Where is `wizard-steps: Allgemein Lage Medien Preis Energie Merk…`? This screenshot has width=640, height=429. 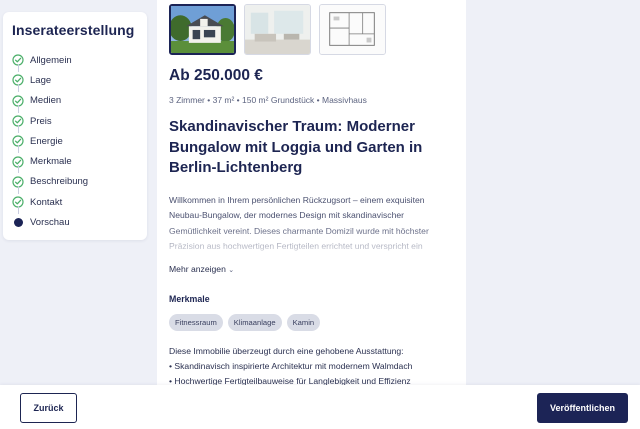 wizard-steps: Allgemein Lage Medien Preis Energie Merk… is located at coordinates (75, 141).